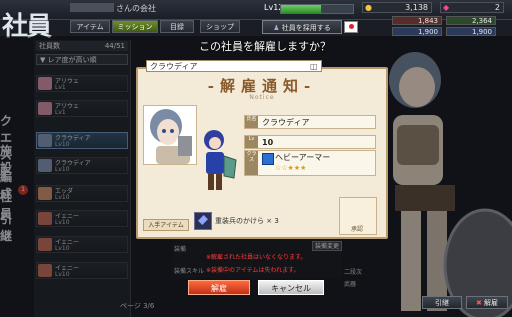 The image size is (512, 317). What do you see at coordinates (291, 287) in the screenshot?
I see `cancel-button: キャンセル` at bounding box center [291, 287].